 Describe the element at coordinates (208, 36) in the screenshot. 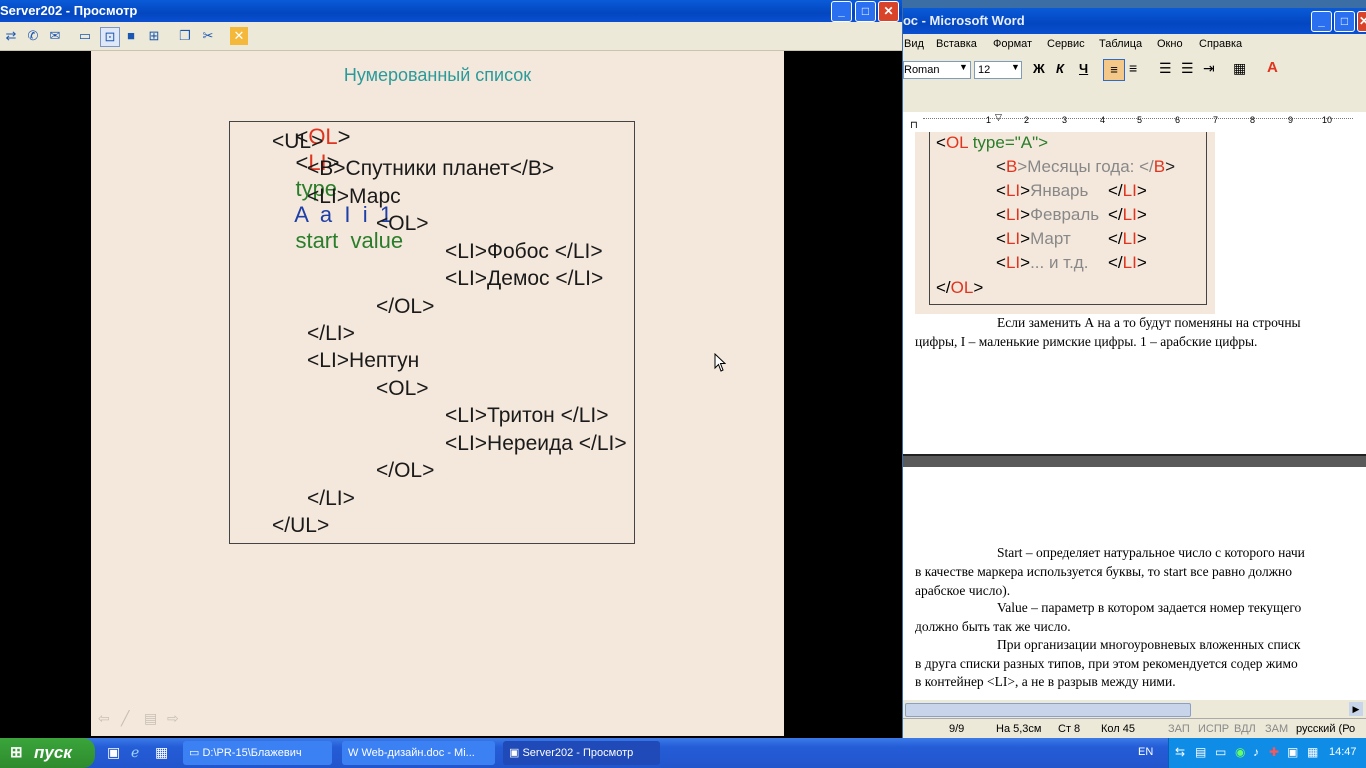

I see `tools-icon: ✂` at that location.